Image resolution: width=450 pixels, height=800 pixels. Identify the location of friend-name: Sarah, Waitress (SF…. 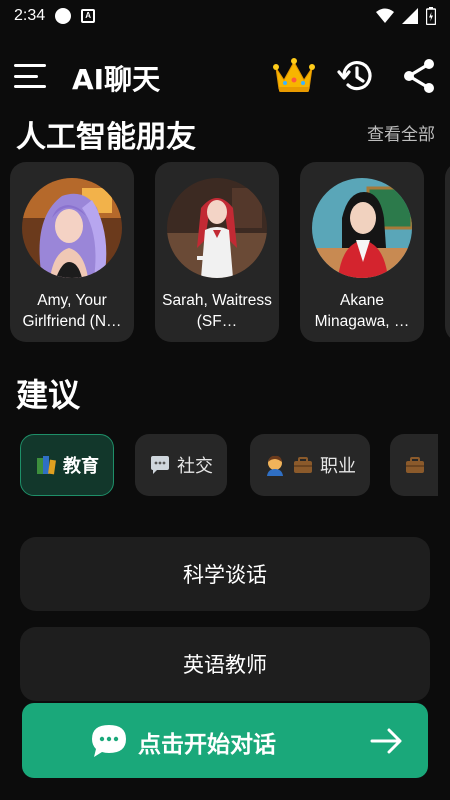
(217, 311).